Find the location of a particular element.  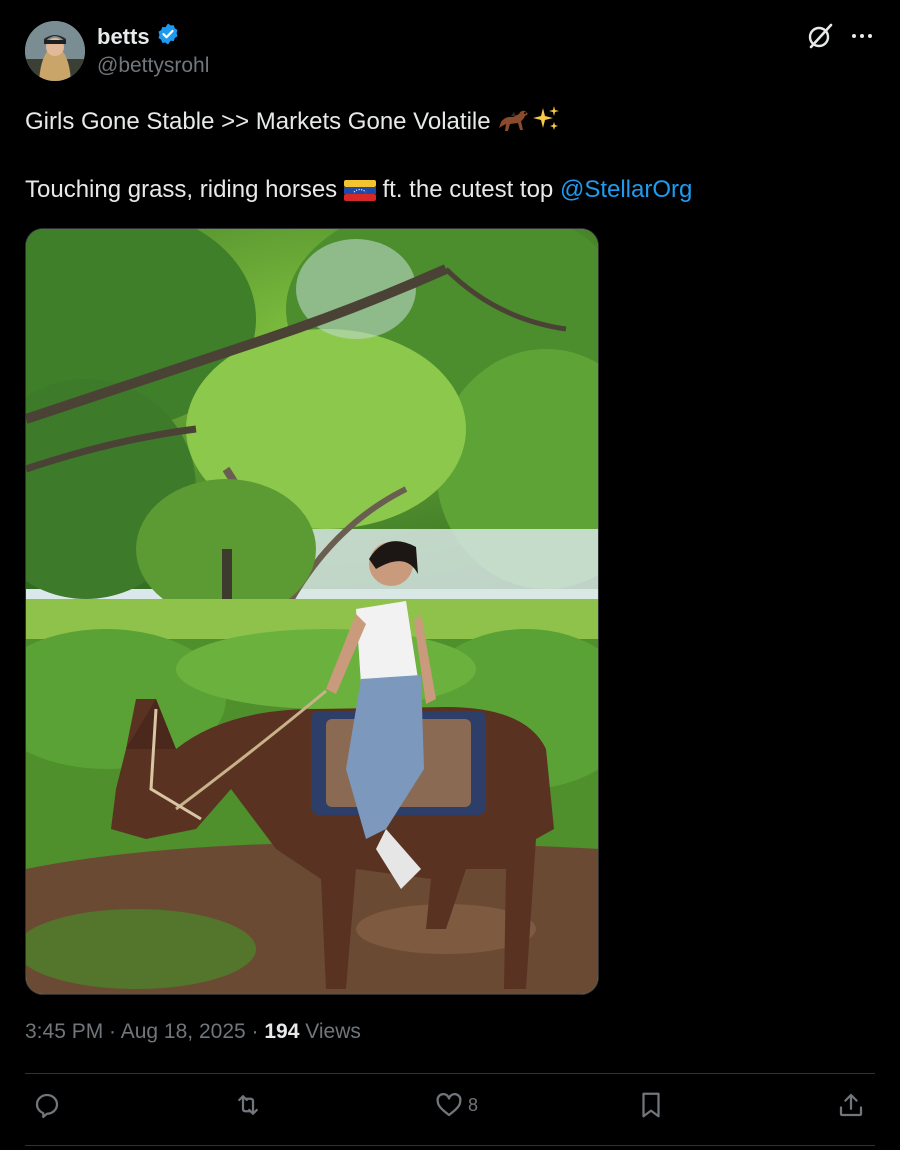

divider-top is located at coordinates (450, 1073).